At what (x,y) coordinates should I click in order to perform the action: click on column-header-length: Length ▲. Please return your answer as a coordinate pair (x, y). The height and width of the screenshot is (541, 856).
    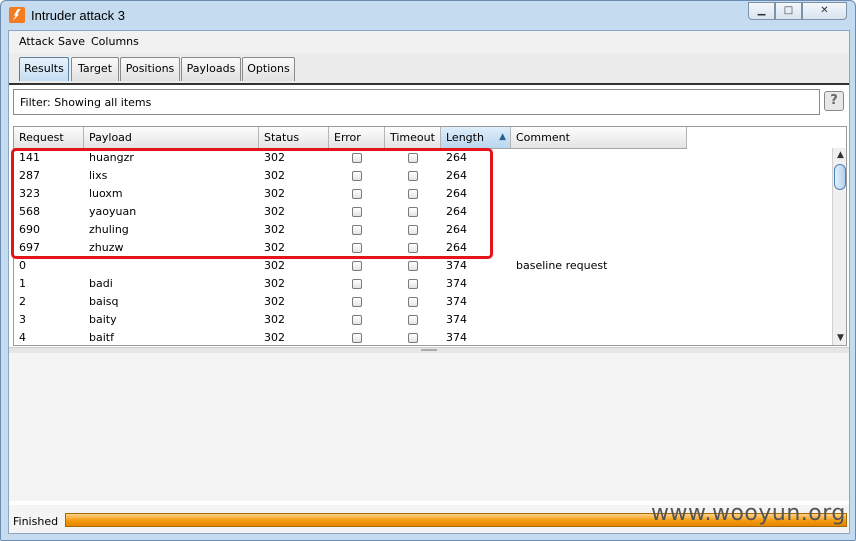
    Looking at the image, I should click on (476, 137).